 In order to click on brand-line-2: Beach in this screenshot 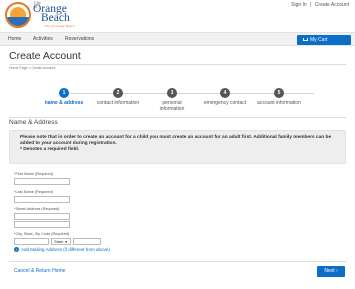, I will do `click(55, 18)`.